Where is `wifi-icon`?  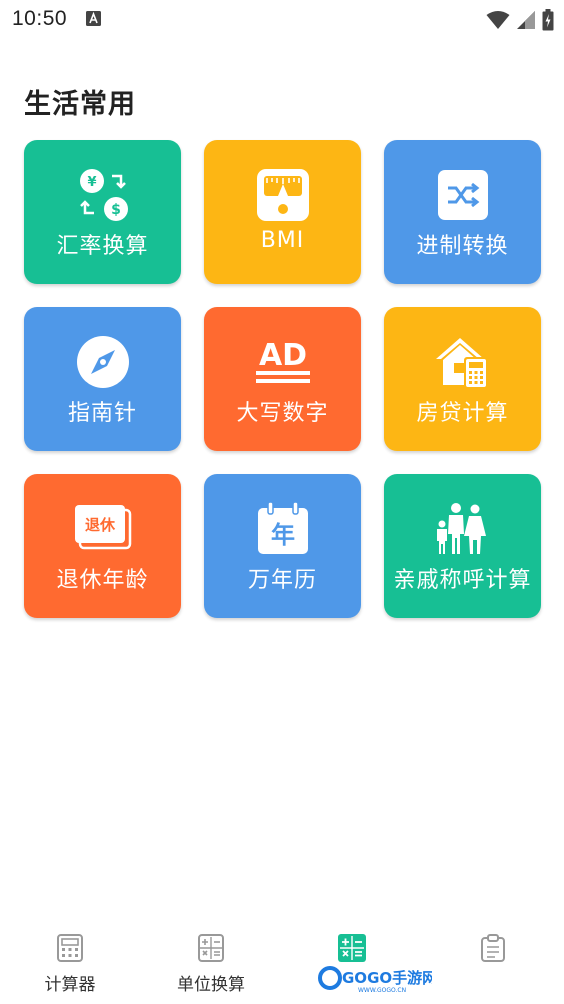
wifi-icon is located at coordinates (498, 20).